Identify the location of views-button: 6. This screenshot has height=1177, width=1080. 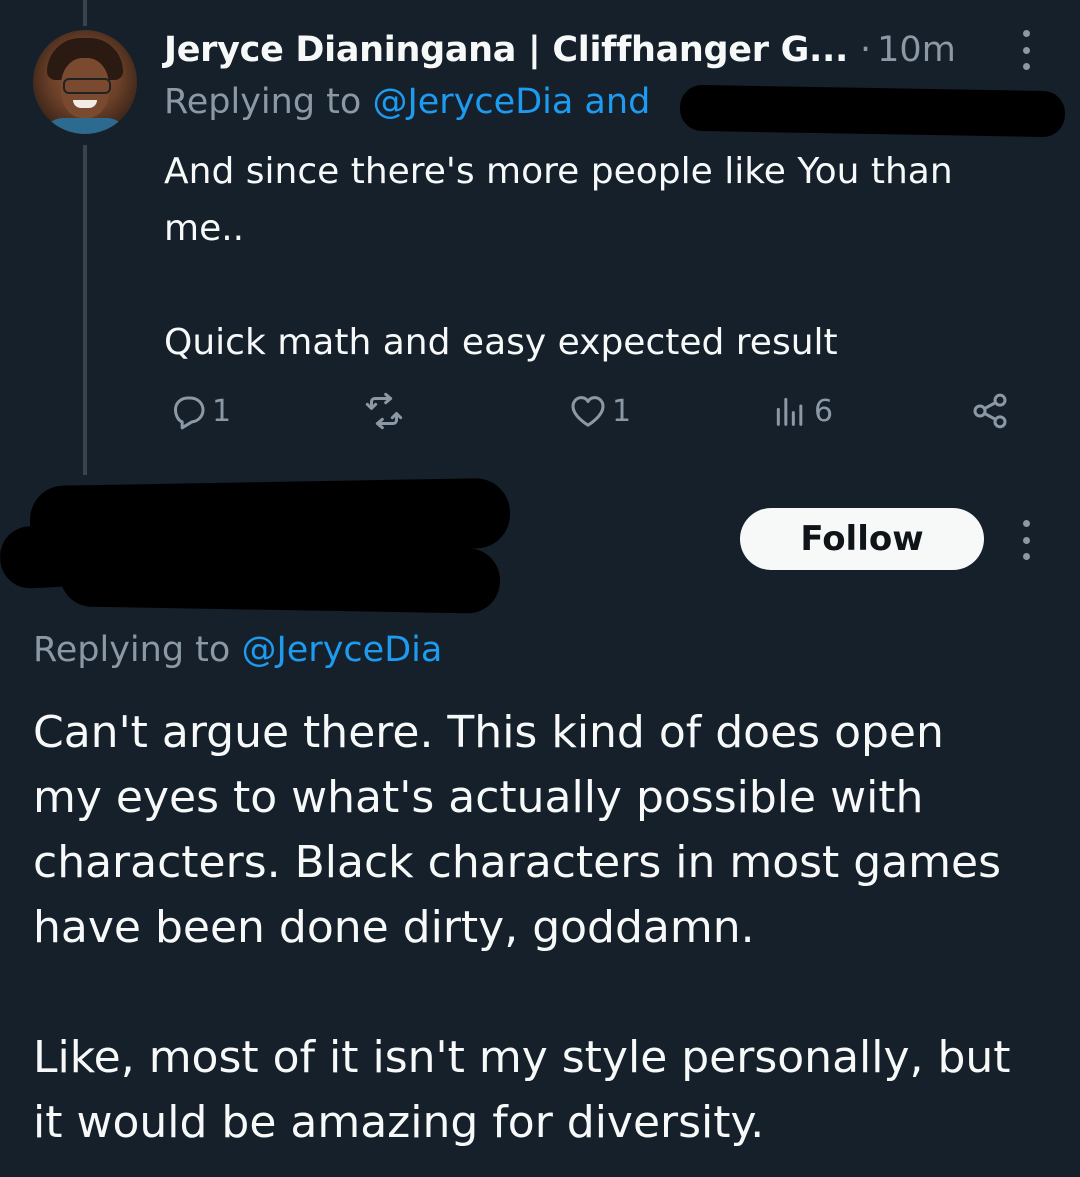
(801, 411).